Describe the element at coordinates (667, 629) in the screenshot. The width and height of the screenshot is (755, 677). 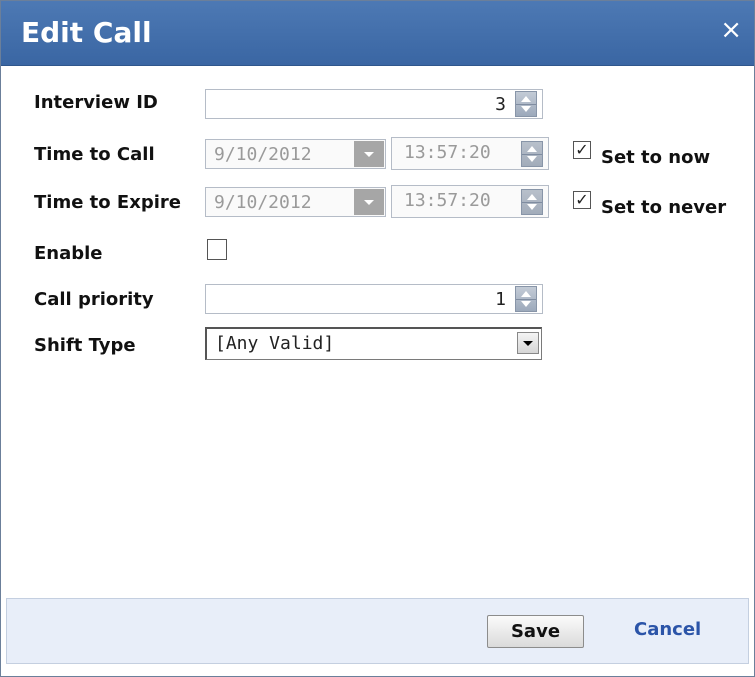
I see `cancel-link: Cancel` at that location.